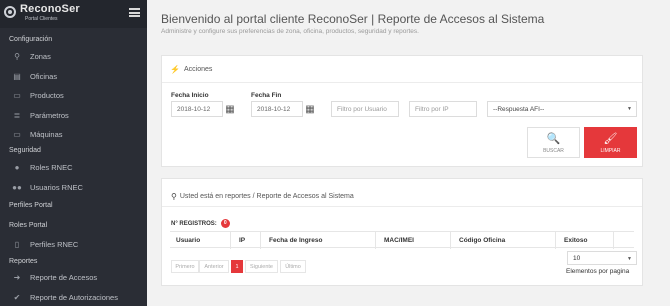  What do you see at coordinates (17, 277) in the screenshot?
I see `sign-in-icon: ➜` at bounding box center [17, 277].